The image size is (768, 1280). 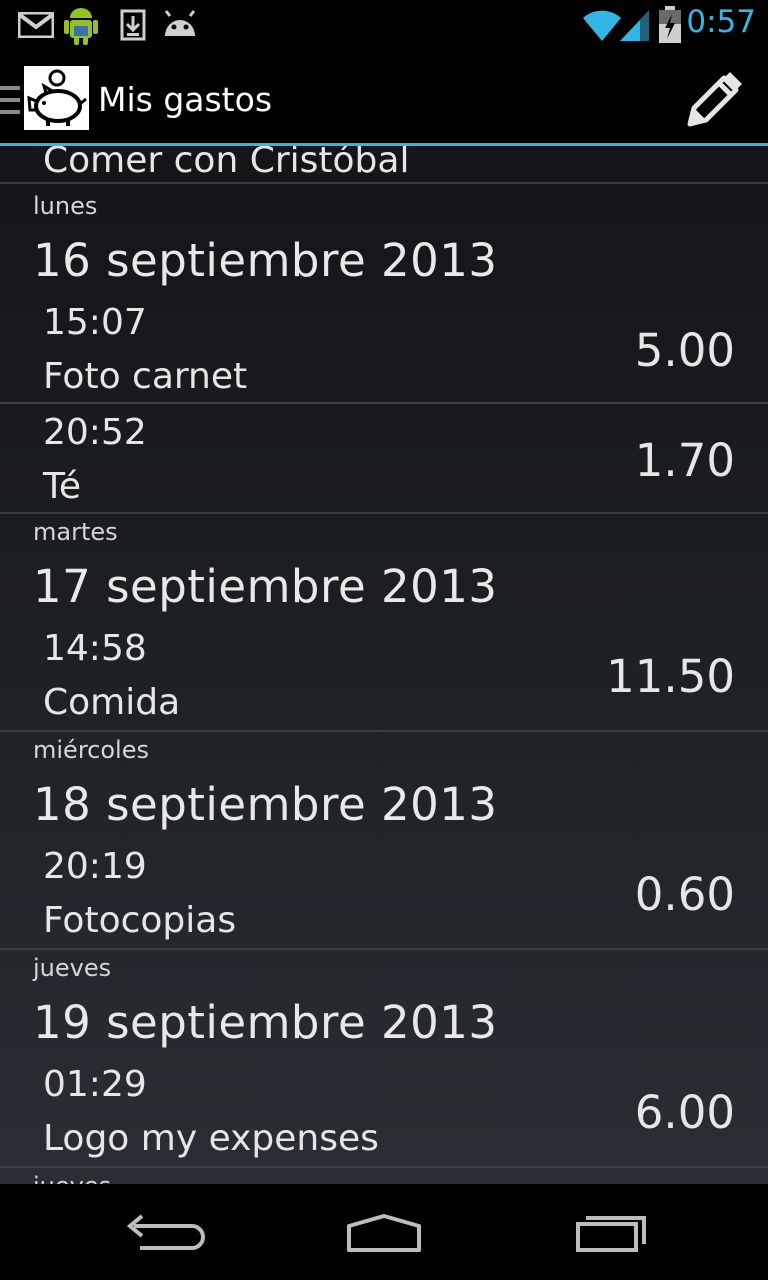 What do you see at coordinates (165, 1232) in the screenshot?
I see `back-icon` at bounding box center [165, 1232].